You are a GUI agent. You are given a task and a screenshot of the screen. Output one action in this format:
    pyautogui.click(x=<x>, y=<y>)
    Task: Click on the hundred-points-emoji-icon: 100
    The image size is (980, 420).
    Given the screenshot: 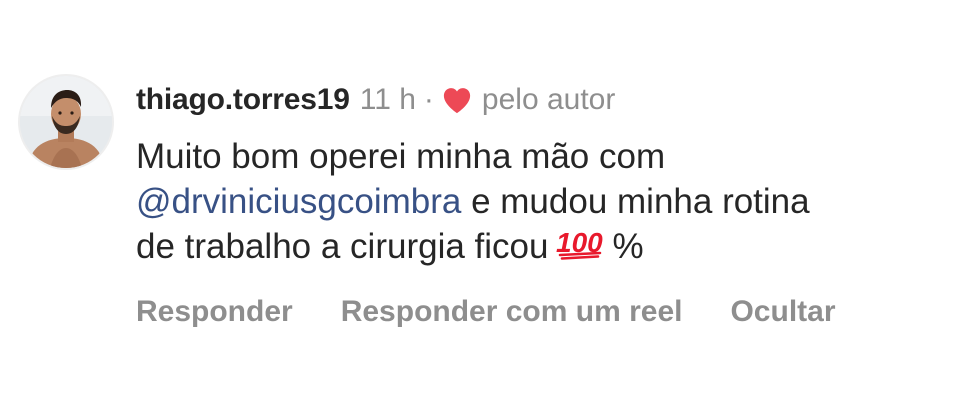 What is the action you would take?
    pyautogui.click(x=581, y=244)
    